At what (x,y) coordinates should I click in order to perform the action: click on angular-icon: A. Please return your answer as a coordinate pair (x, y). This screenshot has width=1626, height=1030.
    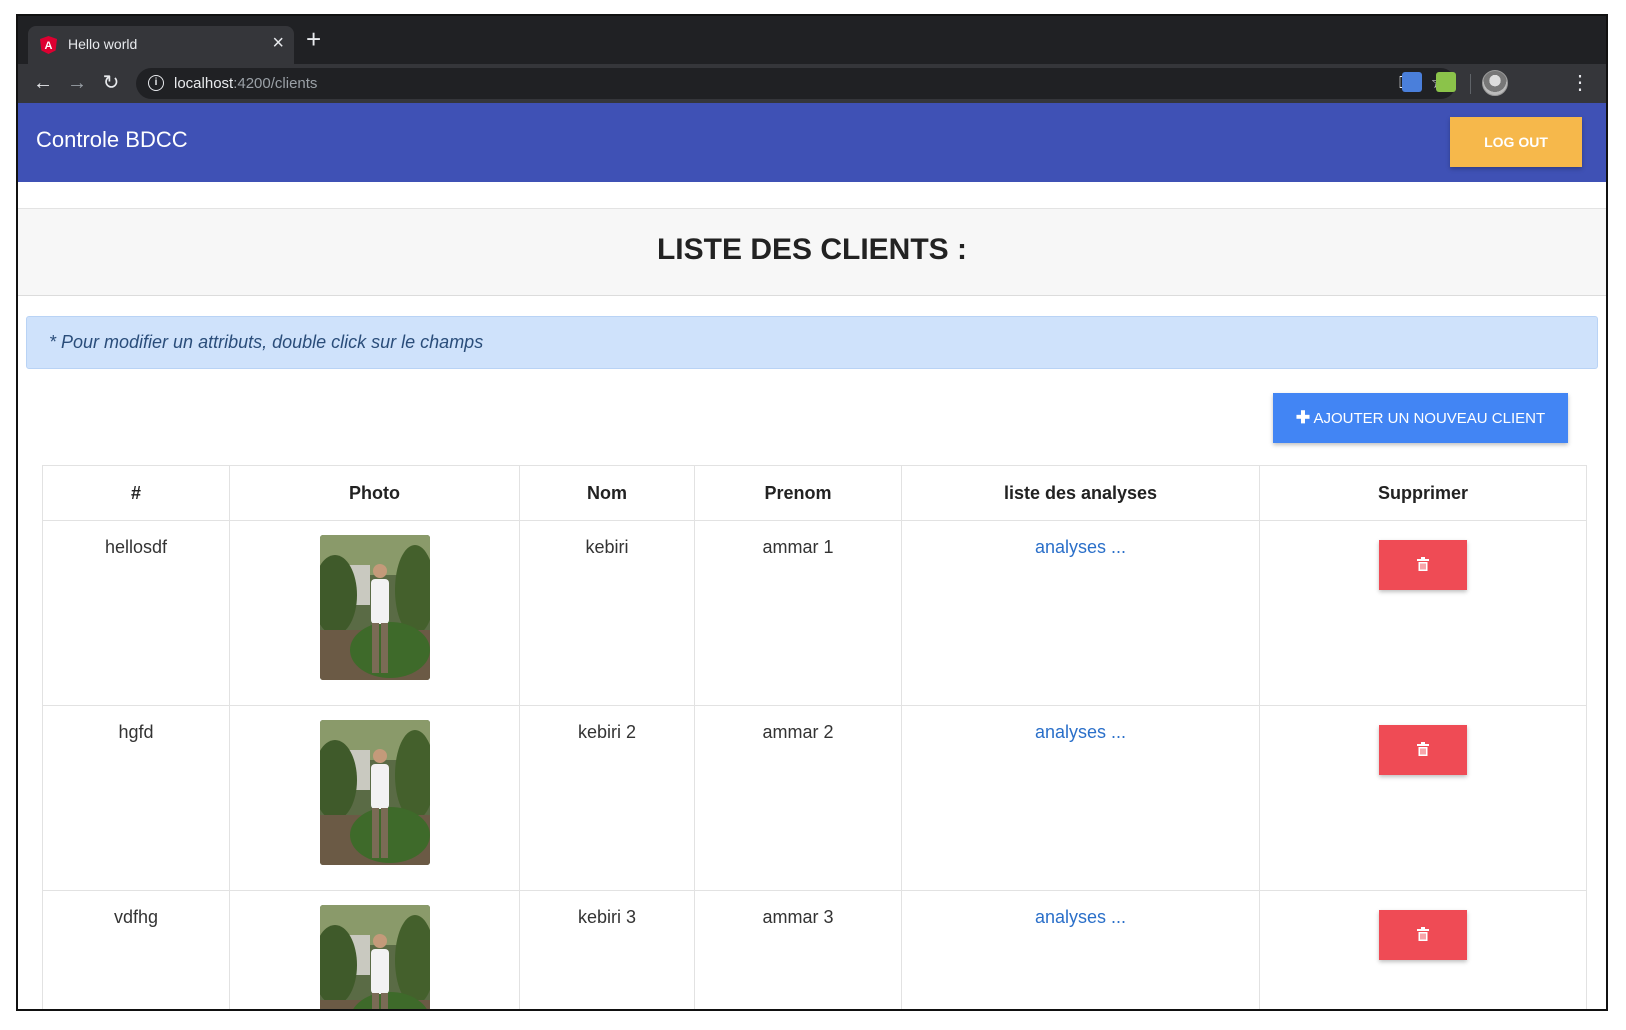
    Looking at the image, I should click on (48, 45).